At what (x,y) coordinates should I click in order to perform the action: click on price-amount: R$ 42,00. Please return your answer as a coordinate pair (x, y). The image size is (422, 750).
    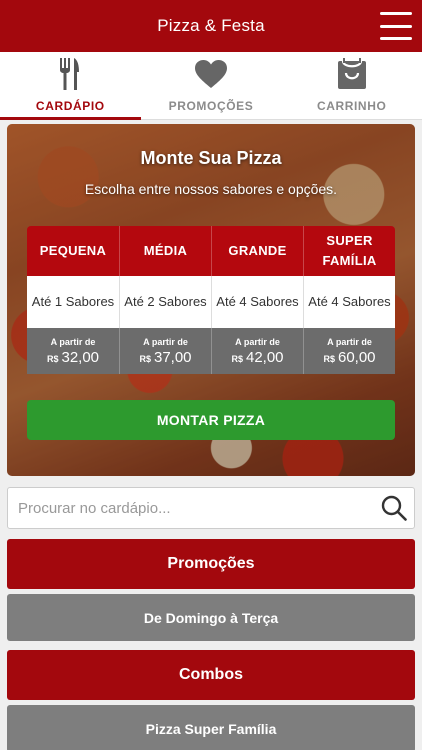
    Looking at the image, I should click on (257, 357).